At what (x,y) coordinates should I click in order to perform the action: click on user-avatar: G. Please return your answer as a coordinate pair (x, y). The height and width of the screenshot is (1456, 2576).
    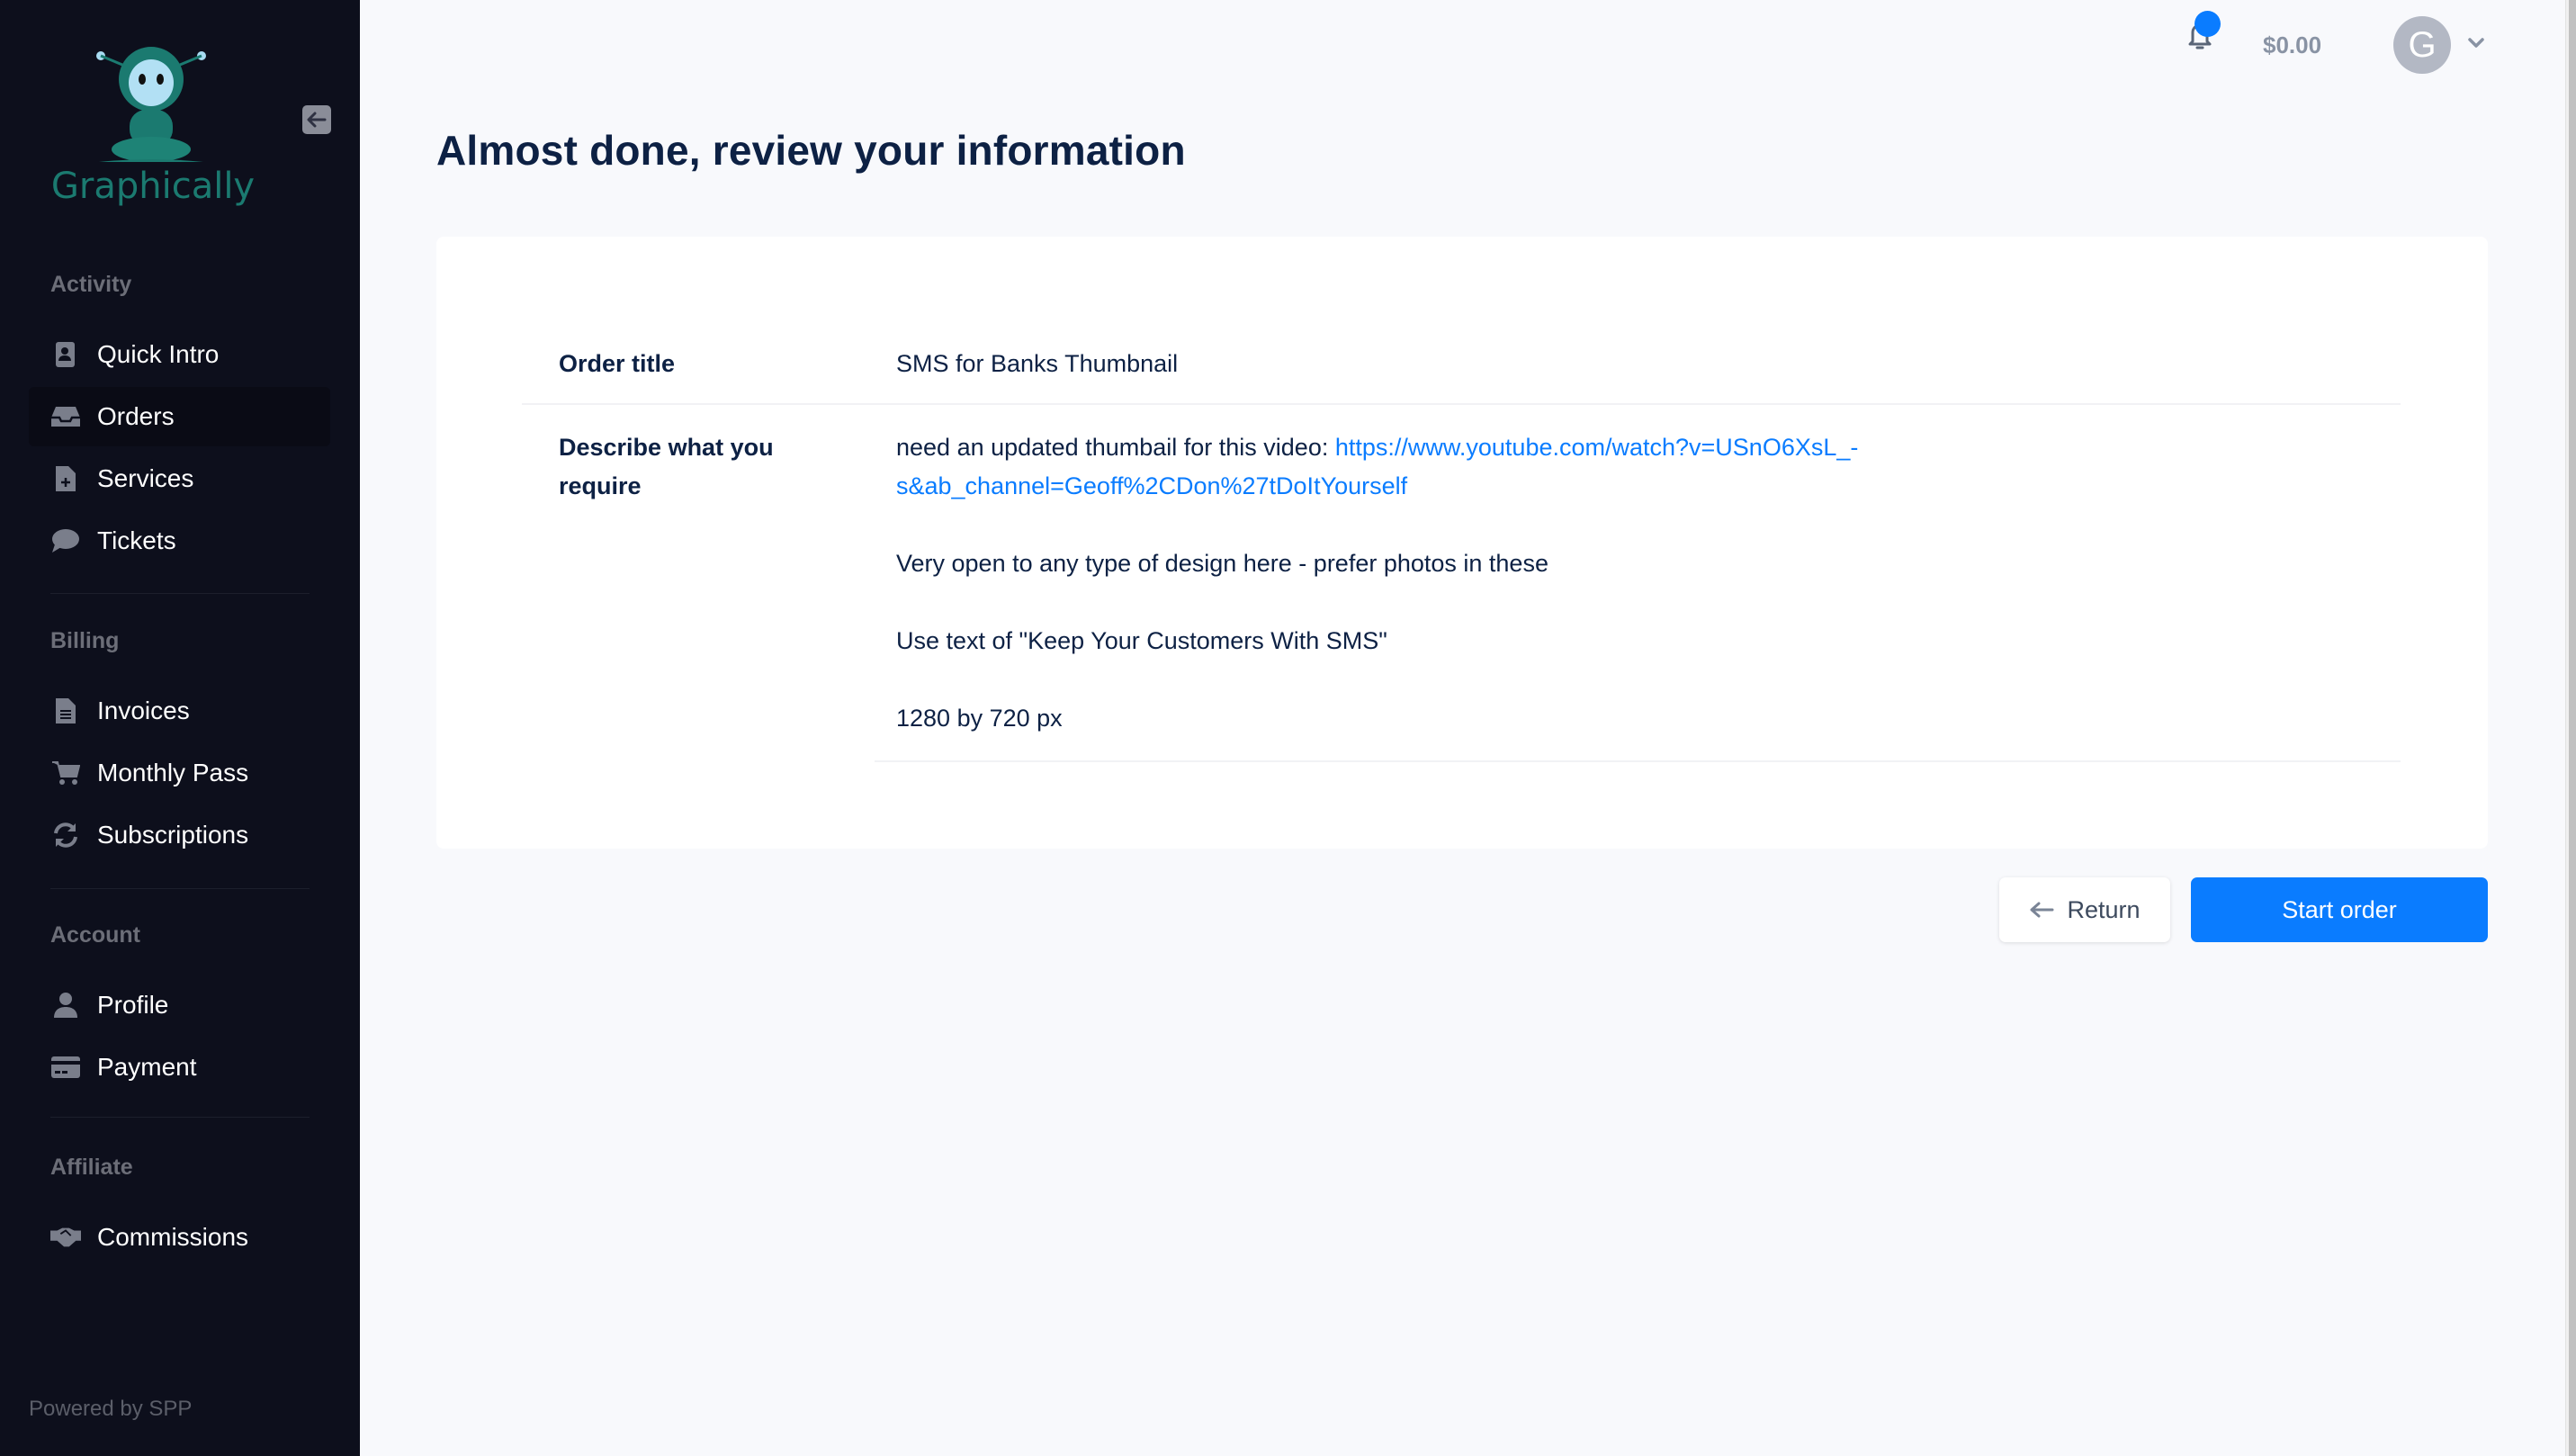
    Looking at the image, I should click on (2422, 45).